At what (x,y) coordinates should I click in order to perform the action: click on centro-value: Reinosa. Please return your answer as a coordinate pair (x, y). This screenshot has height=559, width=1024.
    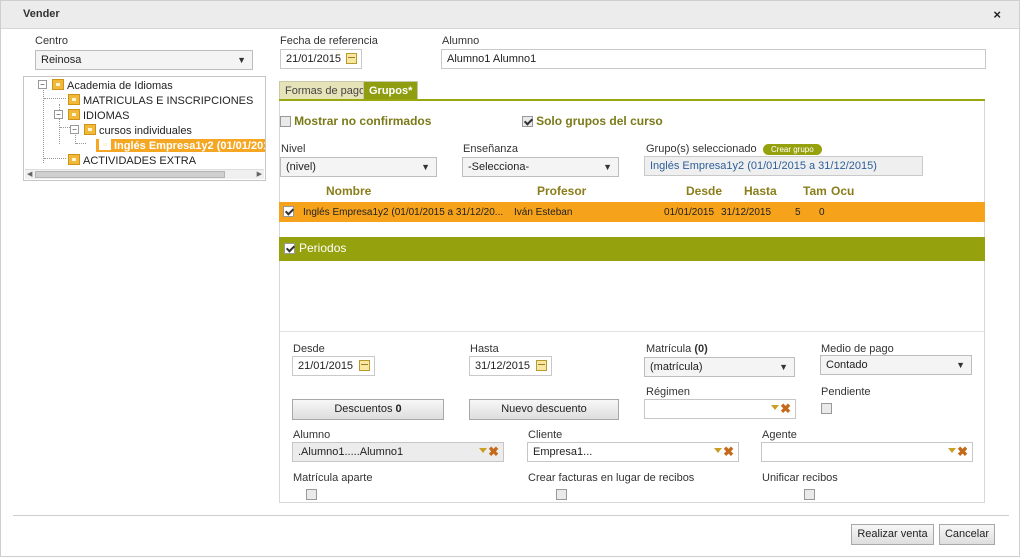
    Looking at the image, I should click on (61, 60).